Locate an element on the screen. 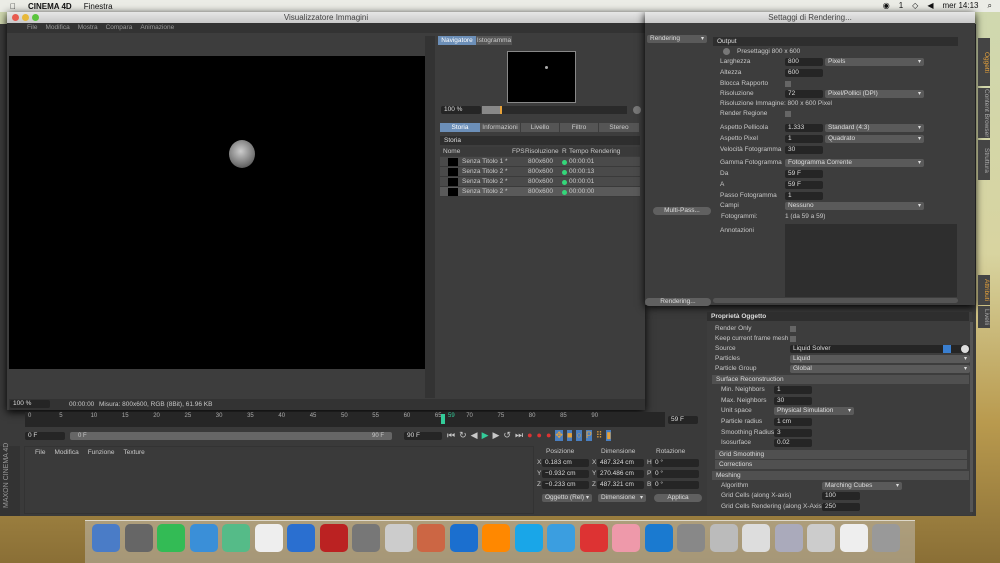 The width and height of the screenshot is (1000, 563). side-tab-livelli: Livelli is located at coordinates (984, 317).